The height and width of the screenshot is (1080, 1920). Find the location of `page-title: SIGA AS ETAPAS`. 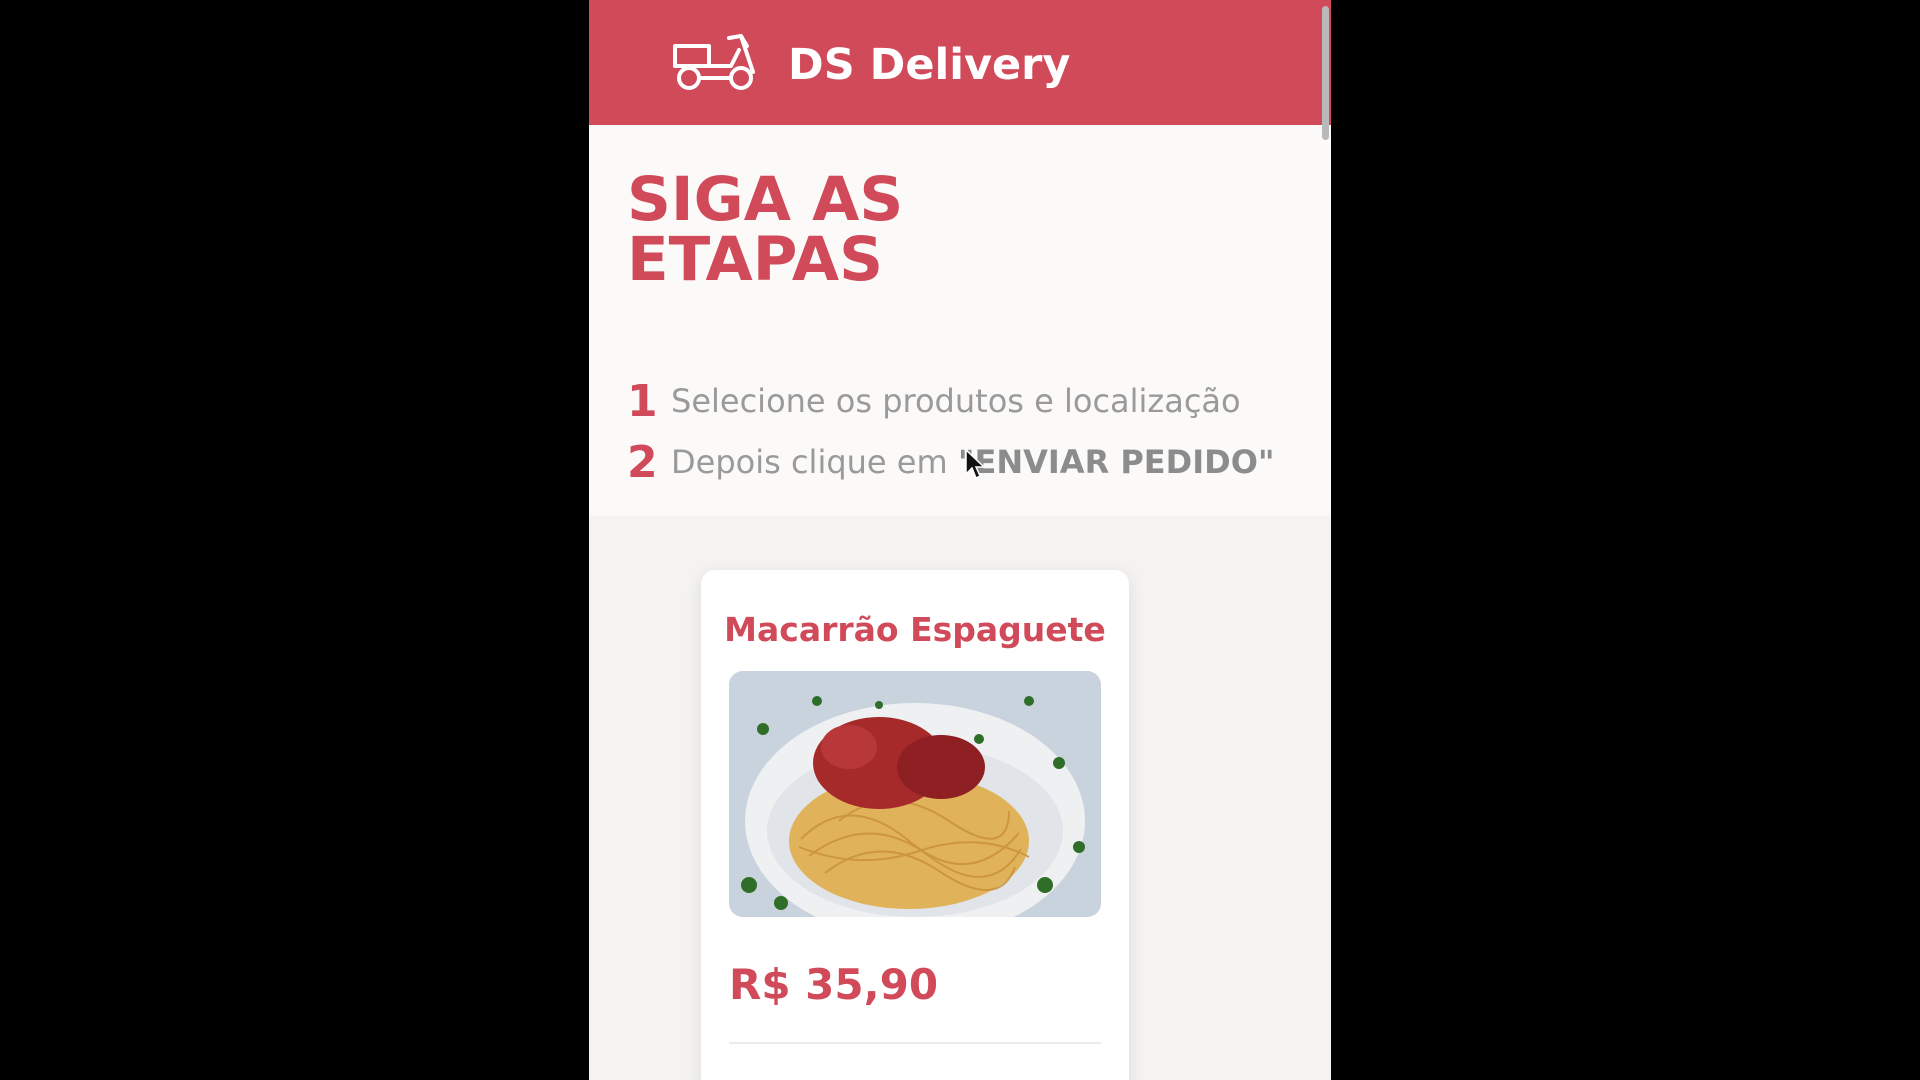

page-title: SIGA AS ETAPAS is located at coordinates (765, 229).